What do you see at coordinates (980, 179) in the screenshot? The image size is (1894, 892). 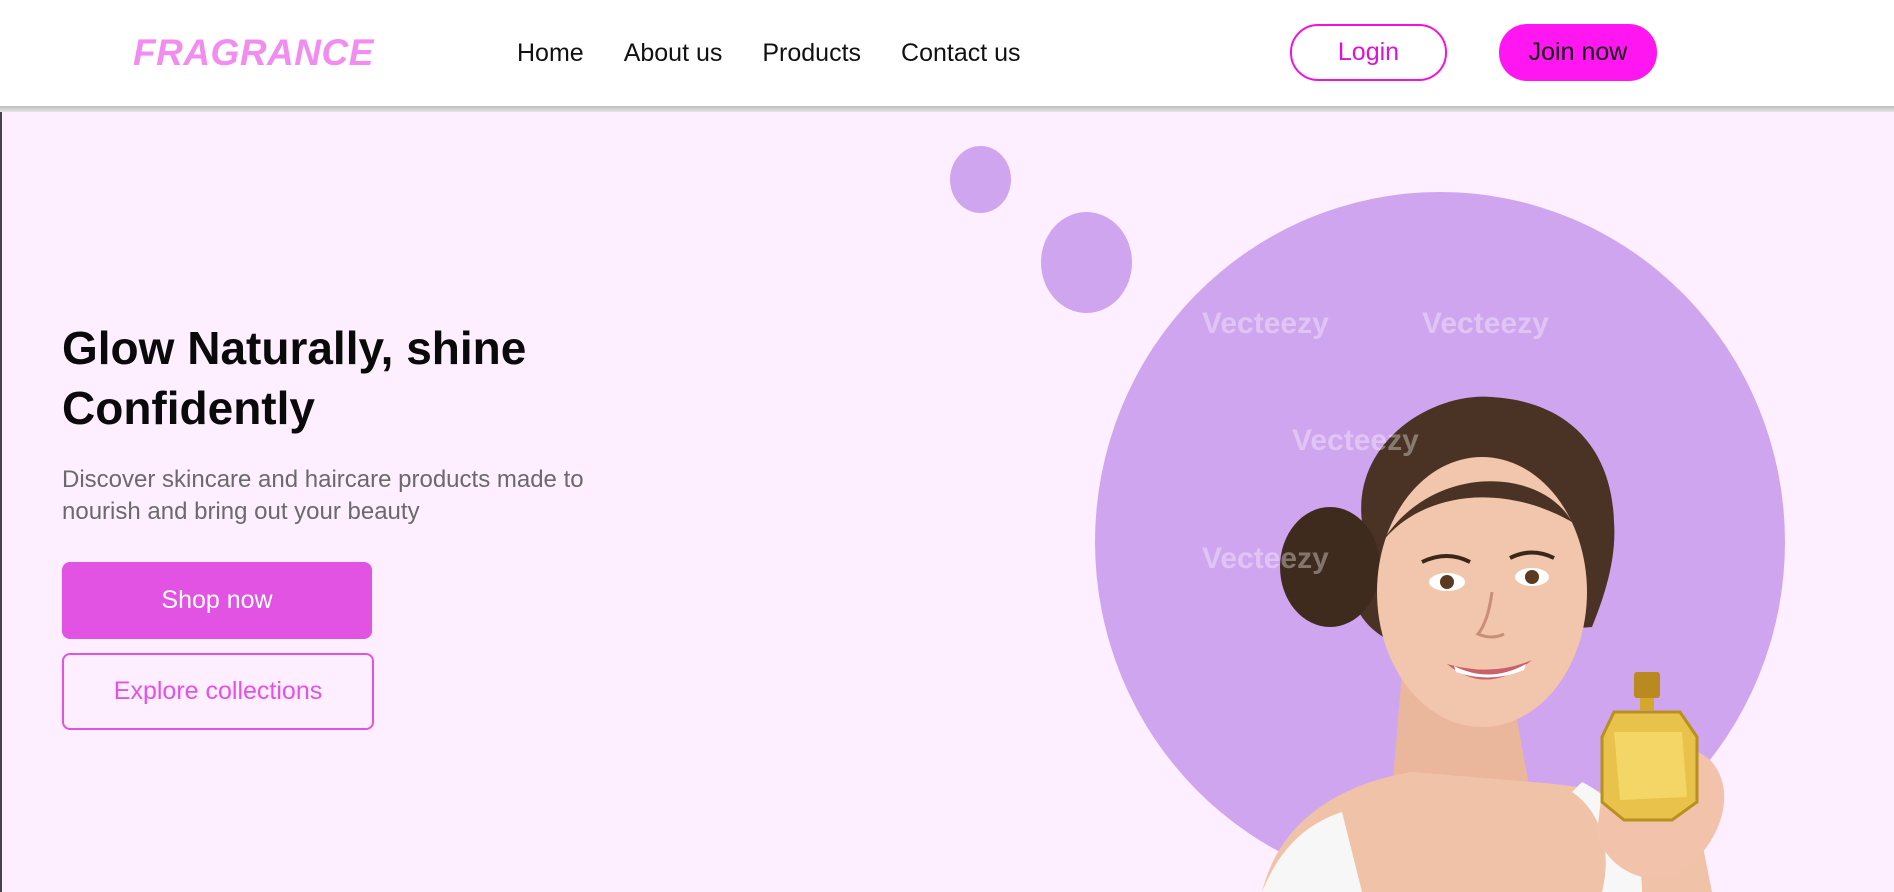 I see `decorative-bubble-small` at bounding box center [980, 179].